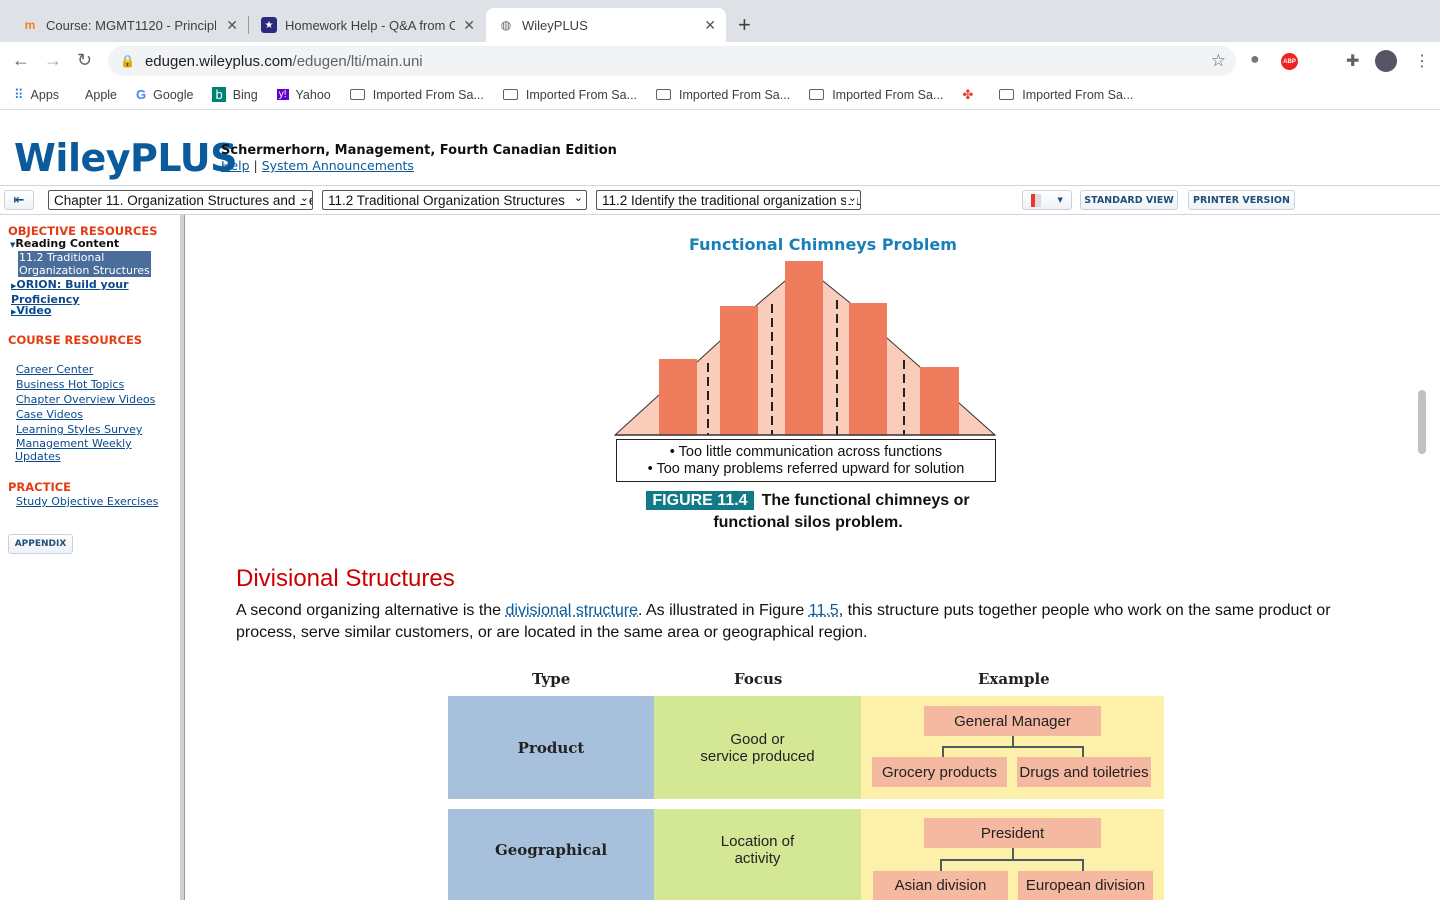 The image size is (1440, 900). I want to click on org-box: President, so click(1012, 833).